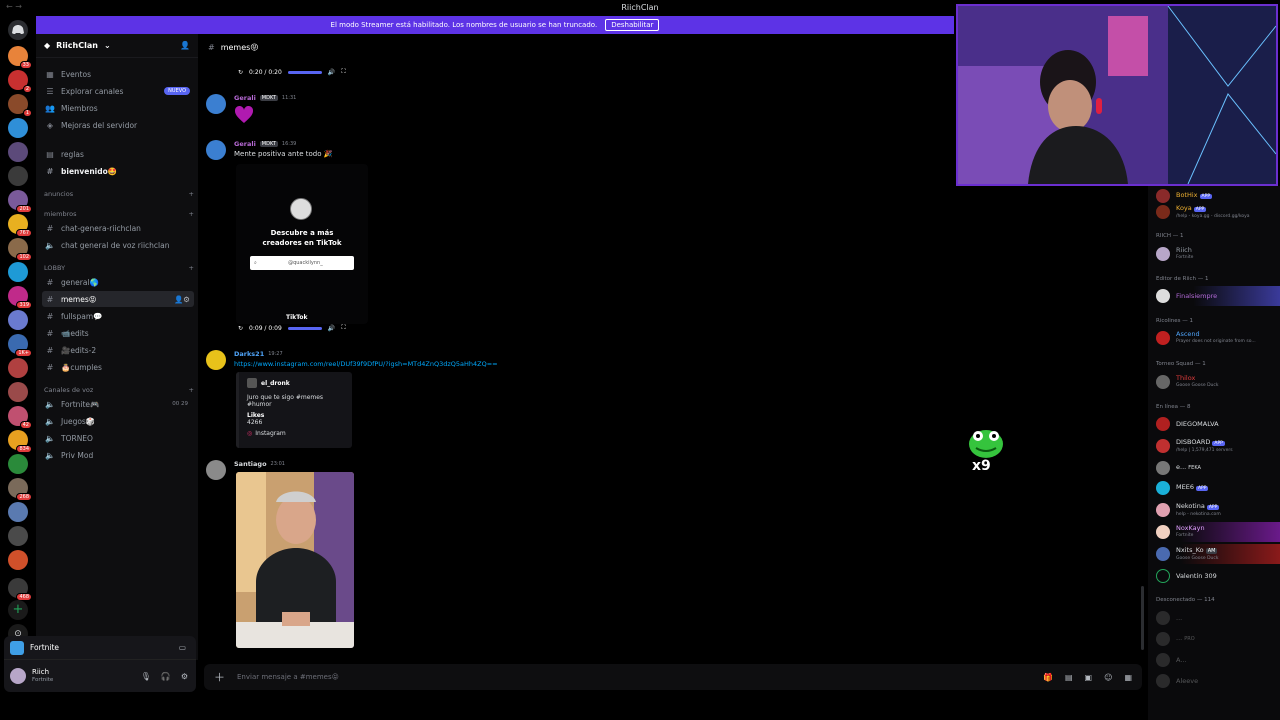  Describe the element at coordinates (118, 91) in the screenshot. I see `nav-explorar-canales: ☰ Explorar canales NUEVO` at that location.